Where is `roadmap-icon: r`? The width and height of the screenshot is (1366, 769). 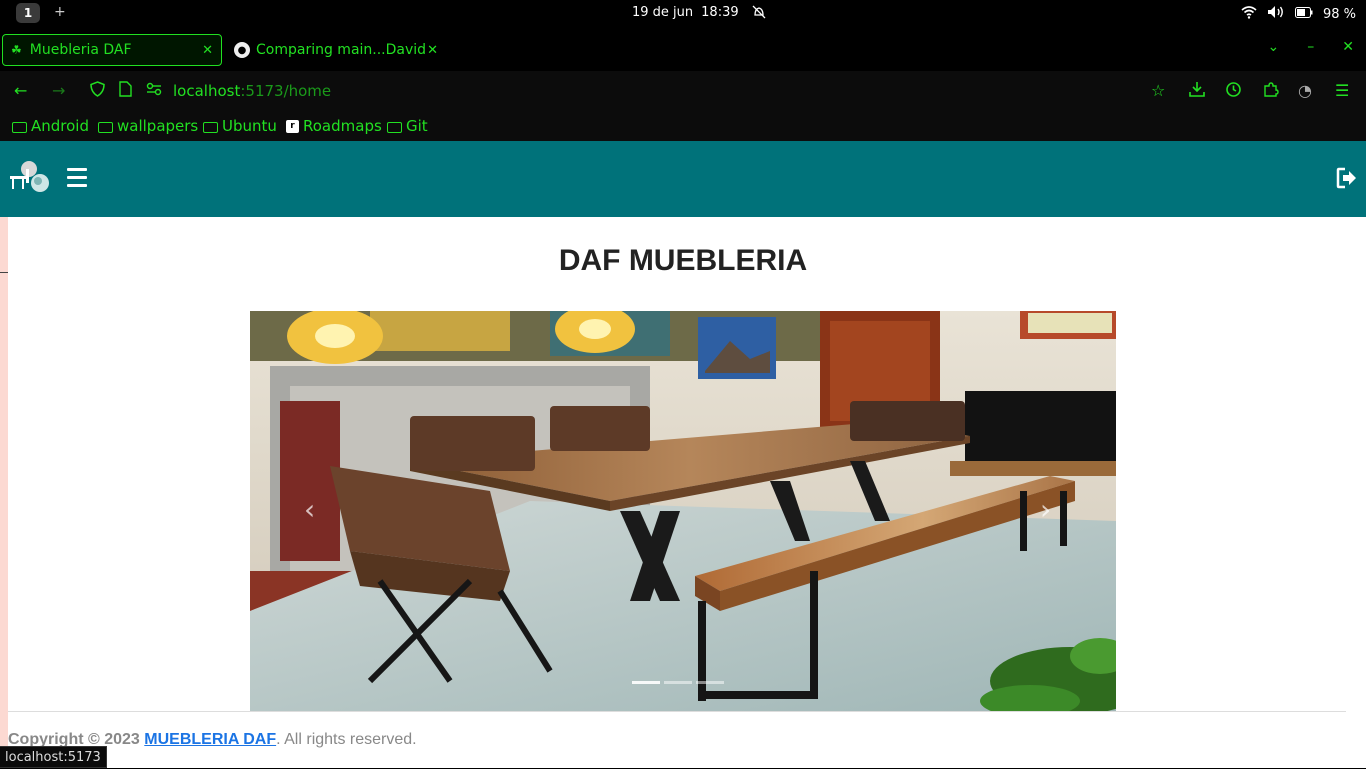
roadmap-icon: r is located at coordinates (292, 126).